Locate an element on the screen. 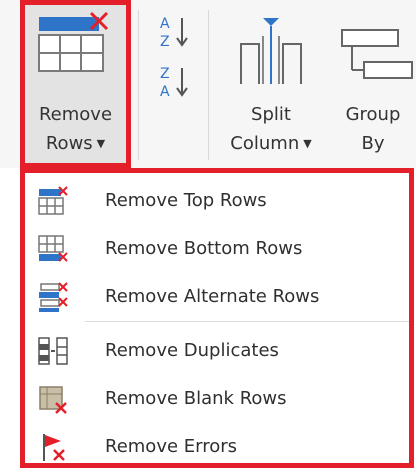 The image size is (416, 470). menu-item-label: Remove Blank Rows is located at coordinates (196, 398).